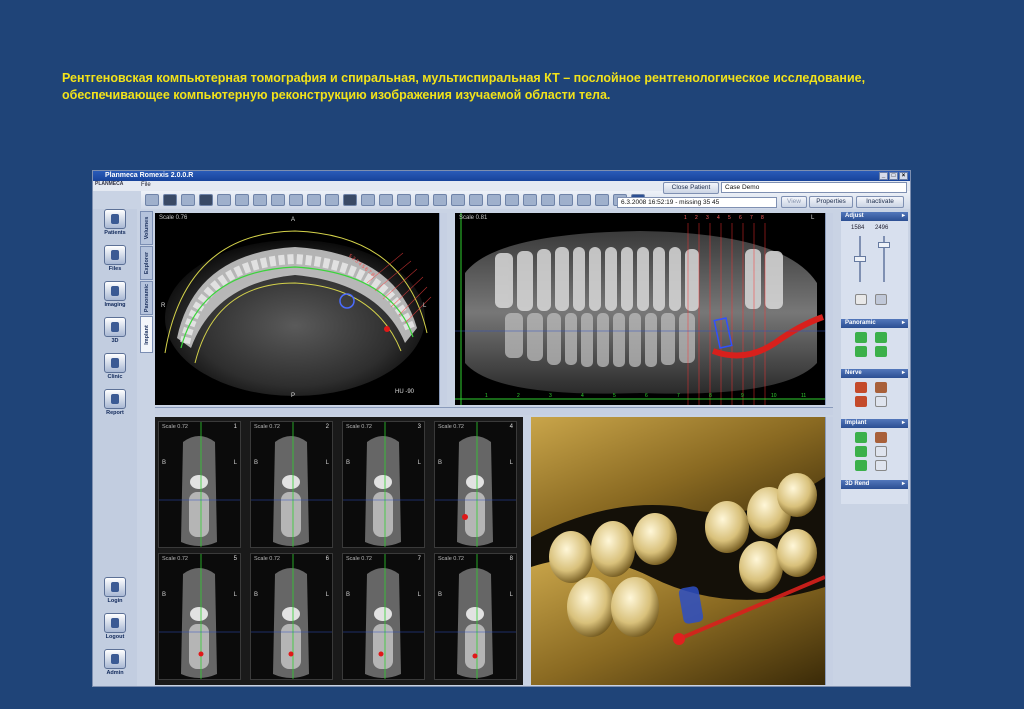 The image size is (1024, 709). I want to click on implant-add-icon, so click(861, 437).